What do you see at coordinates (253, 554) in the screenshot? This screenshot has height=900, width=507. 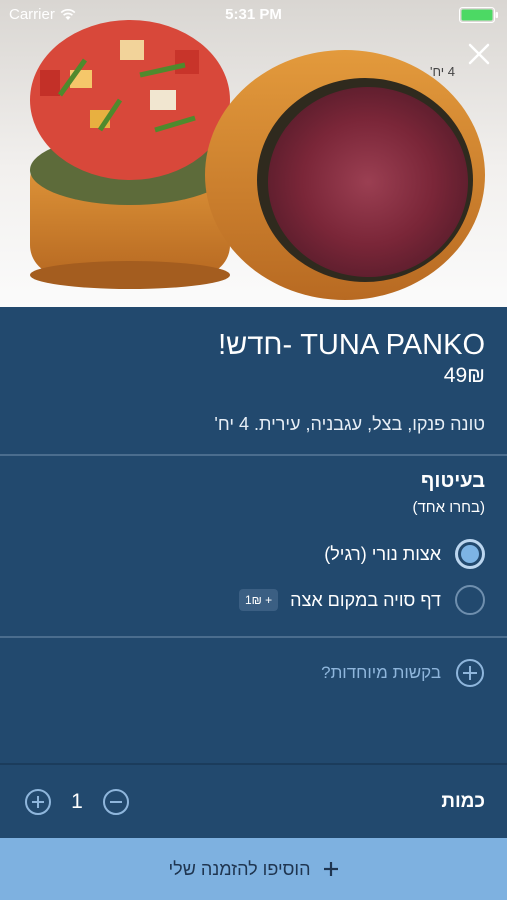 I see `option-nori: אצות נורי (רגיל)` at bounding box center [253, 554].